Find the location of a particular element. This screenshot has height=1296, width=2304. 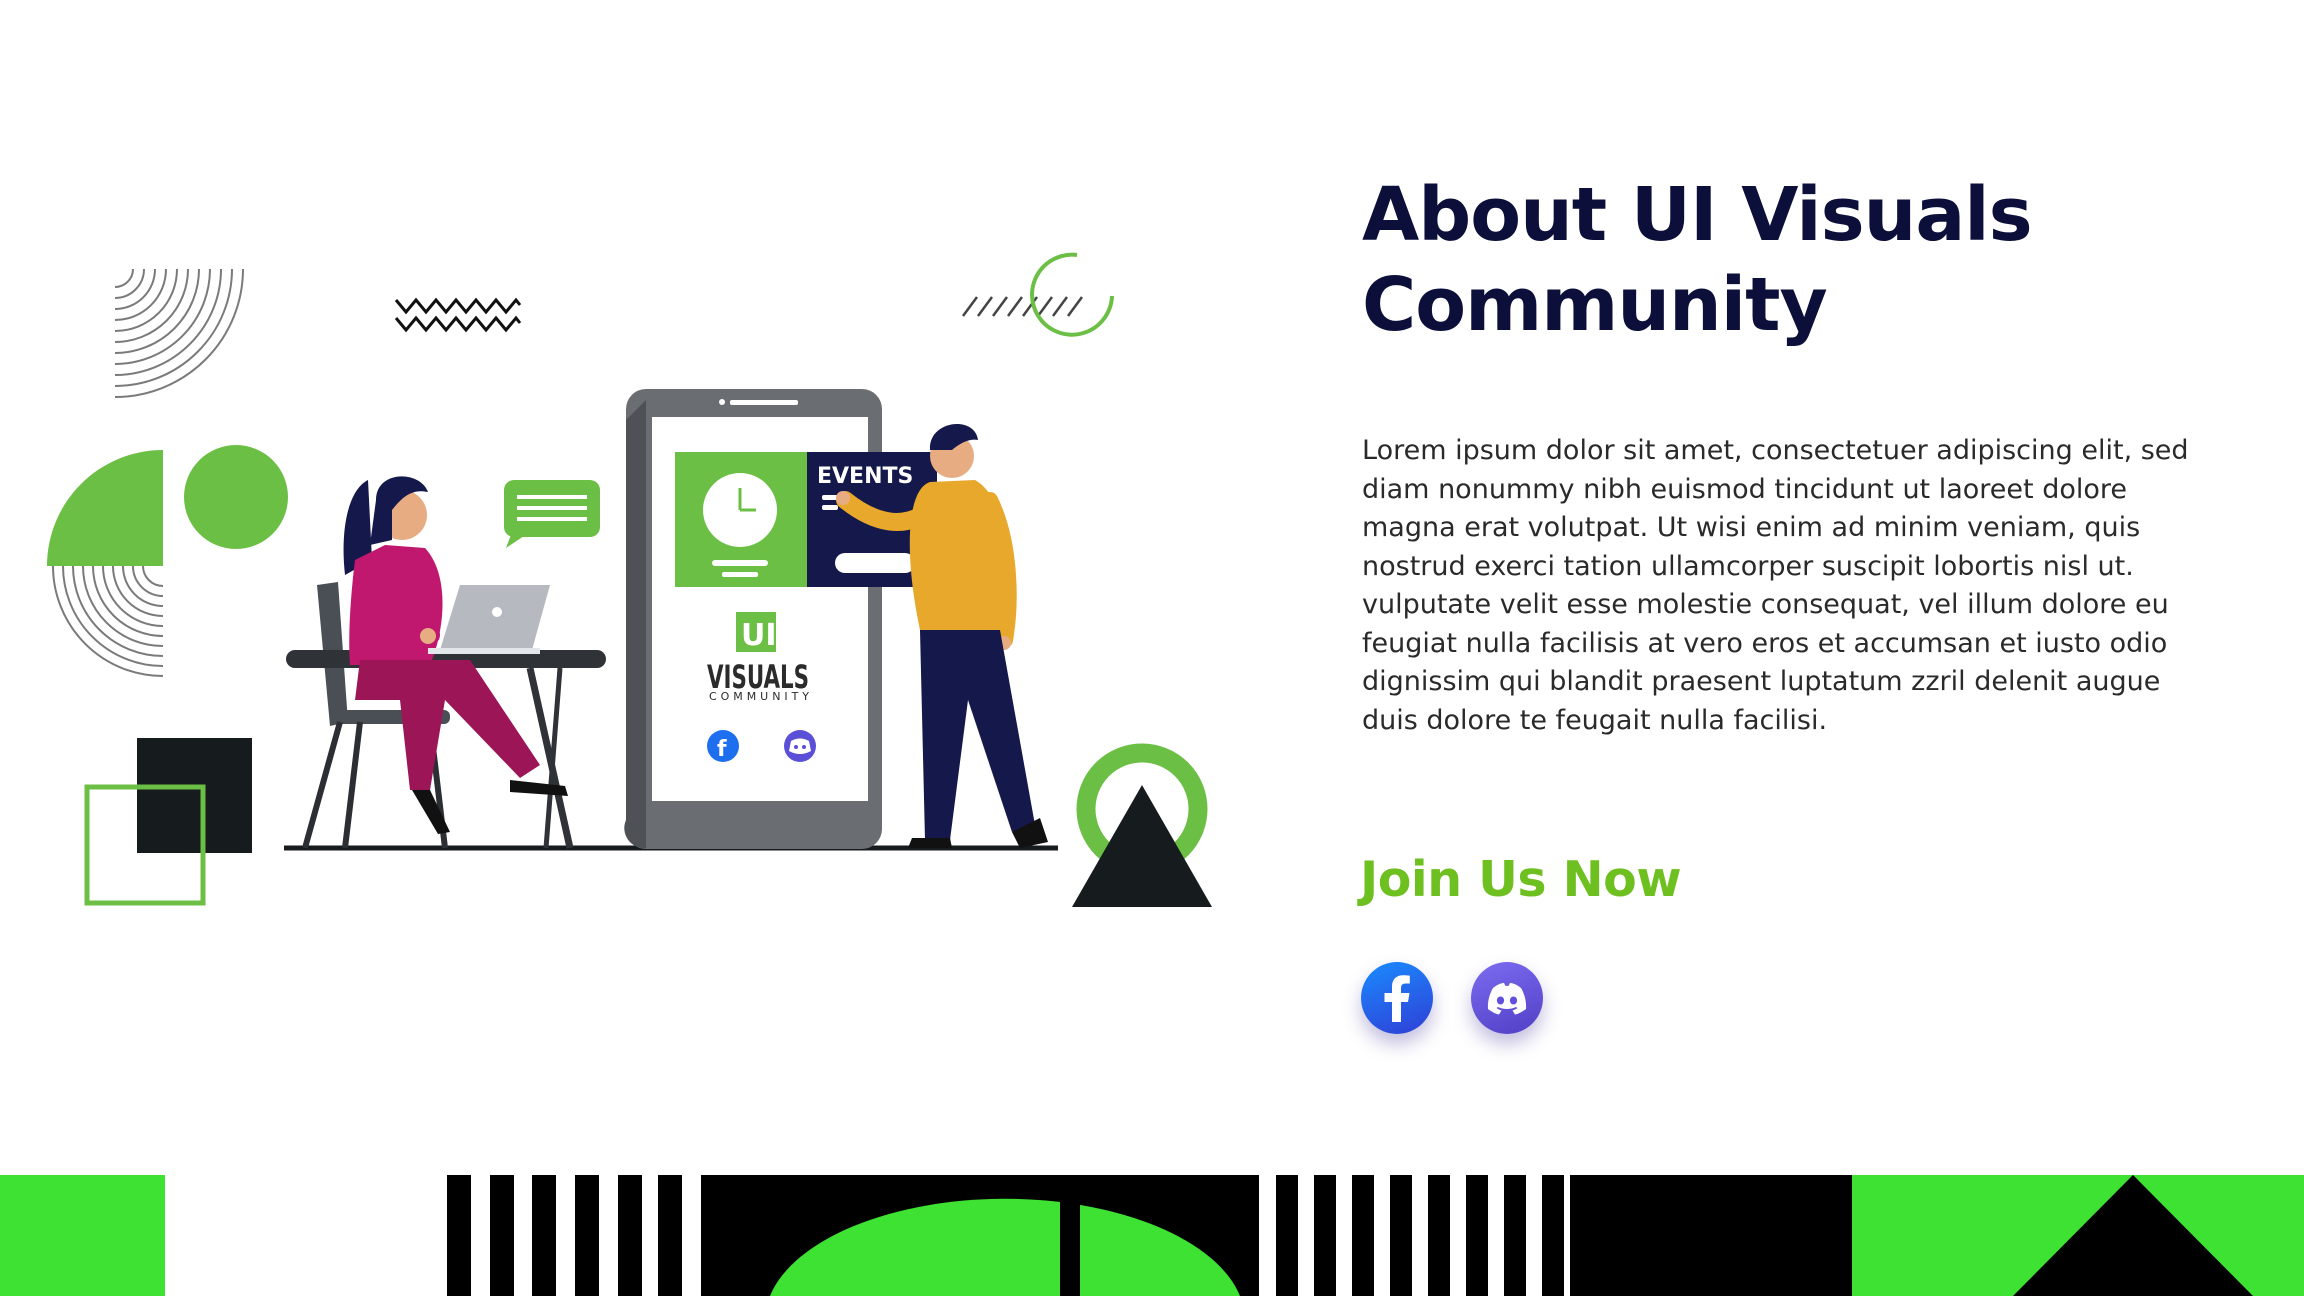

join-us-heading: Join Us Now is located at coordinates (1521, 879).